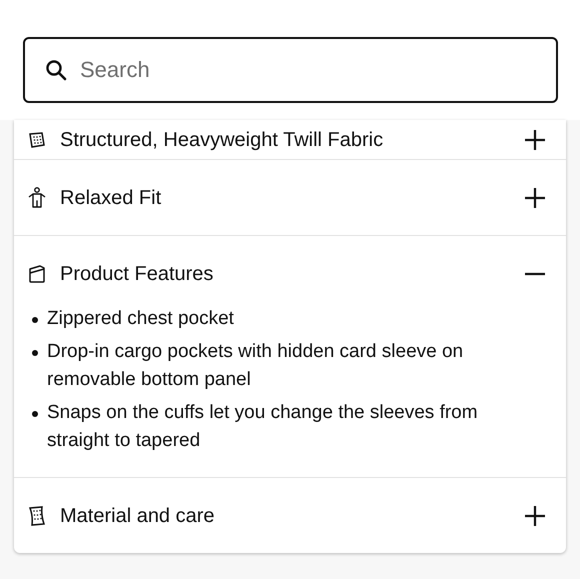  What do you see at coordinates (37, 140) in the screenshot?
I see `fabric-icon` at bounding box center [37, 140].